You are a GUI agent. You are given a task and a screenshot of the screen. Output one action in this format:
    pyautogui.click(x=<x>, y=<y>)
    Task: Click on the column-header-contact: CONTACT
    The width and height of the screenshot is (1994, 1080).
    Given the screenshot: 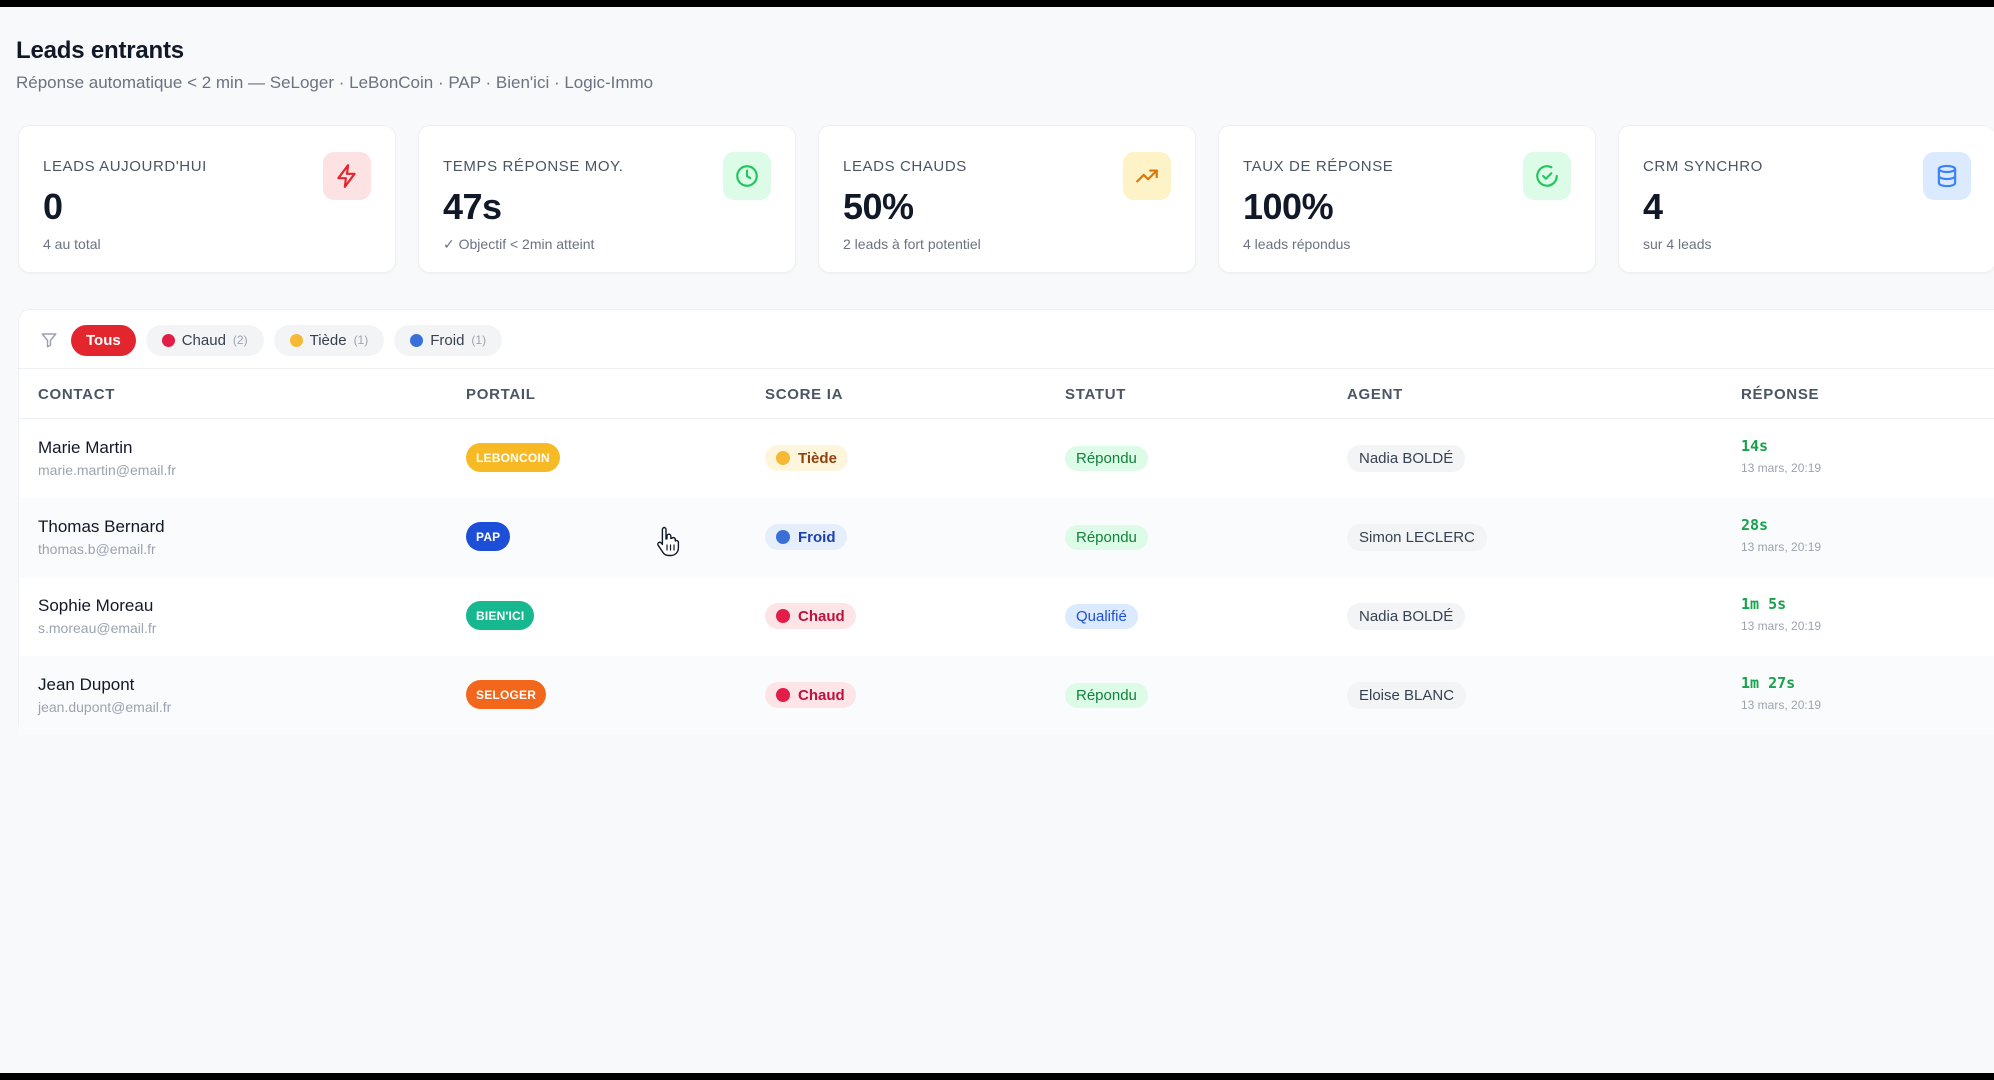 What is the action you would take?
    pyautogui.click(x=76, y=394)
    